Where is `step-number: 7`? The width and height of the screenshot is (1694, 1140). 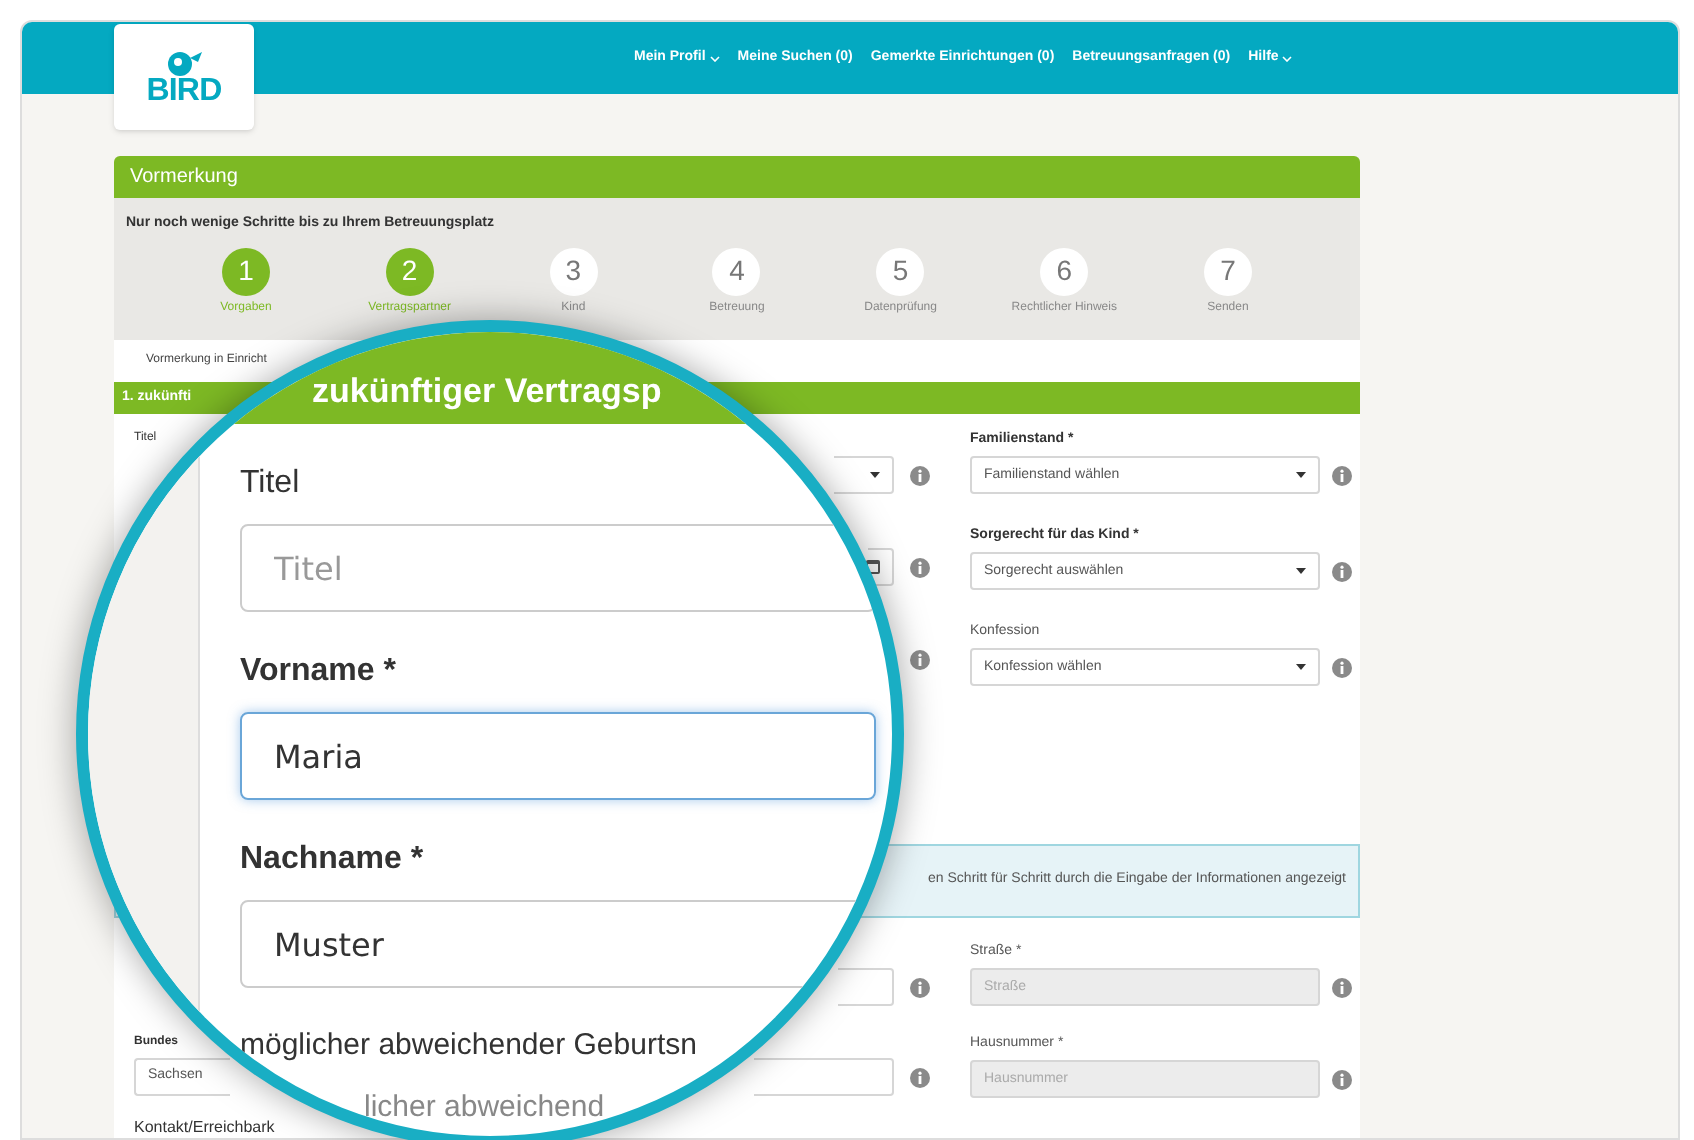
step-number: 7 is located at coordinates (1227, 271).